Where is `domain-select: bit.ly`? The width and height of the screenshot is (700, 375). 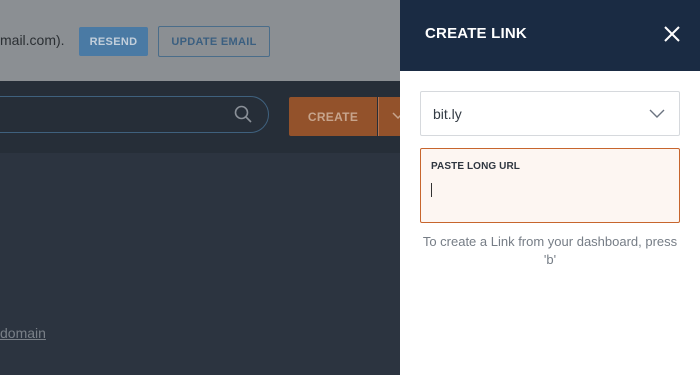 domain-select: bit.ly is located at coordinates (550, 113).